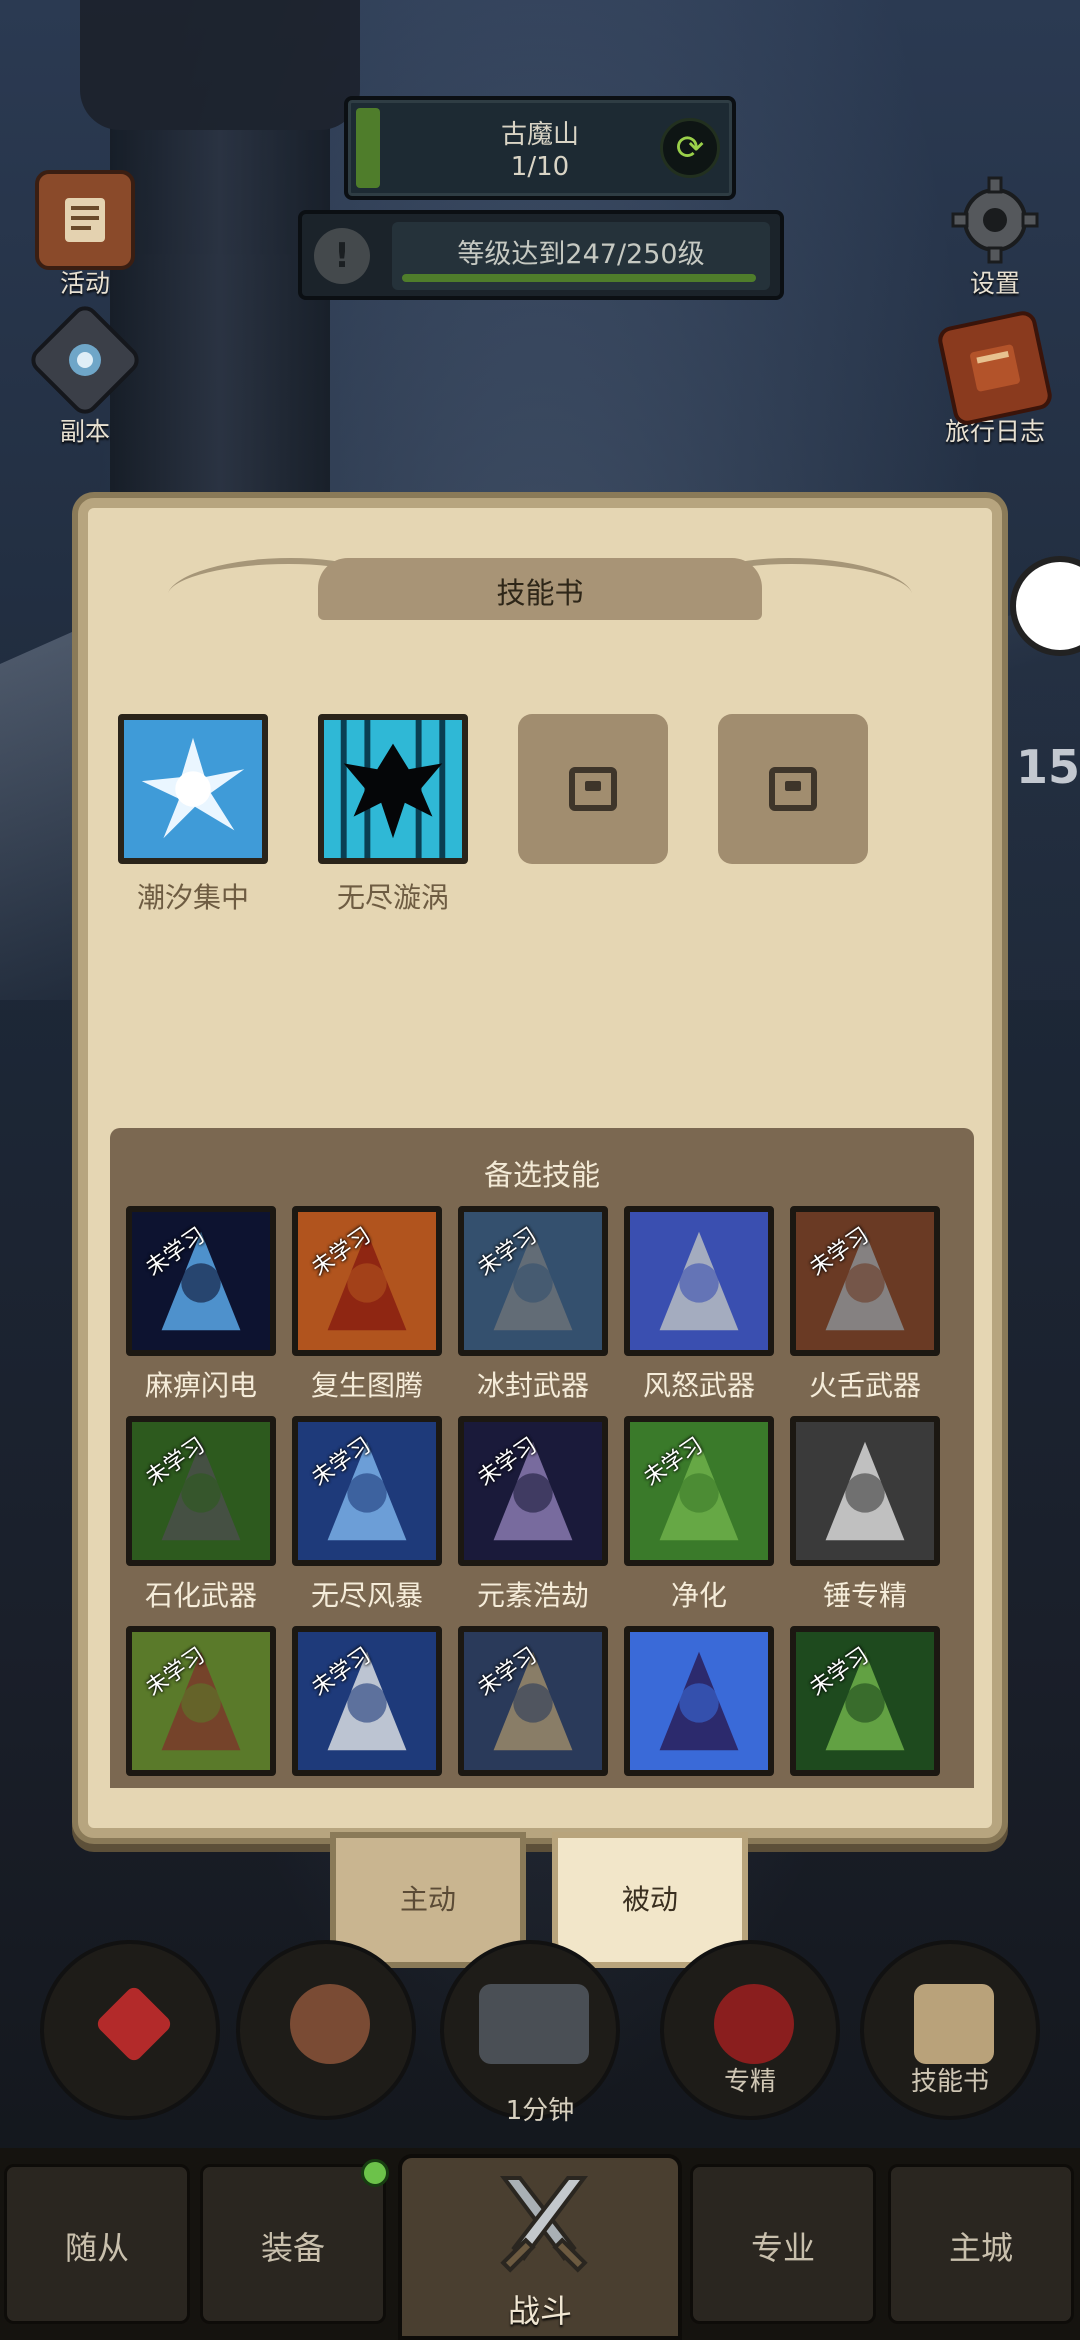  I want to click on alternate-skill-cell: 未学习 麻痹闪电, so click(201, 1305).